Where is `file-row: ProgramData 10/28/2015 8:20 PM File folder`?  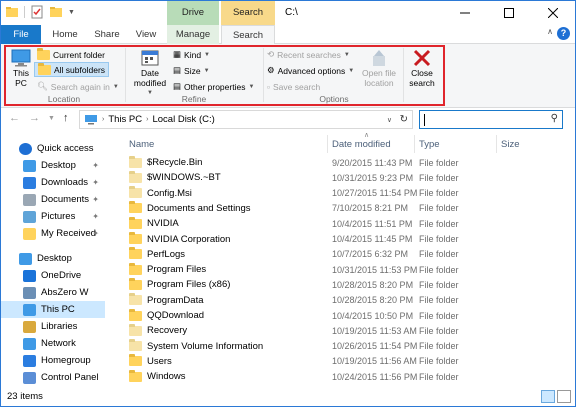
file-row: ProgramData 10/28/2015 8:20 PM File folder is located at coordinates (335, 300).